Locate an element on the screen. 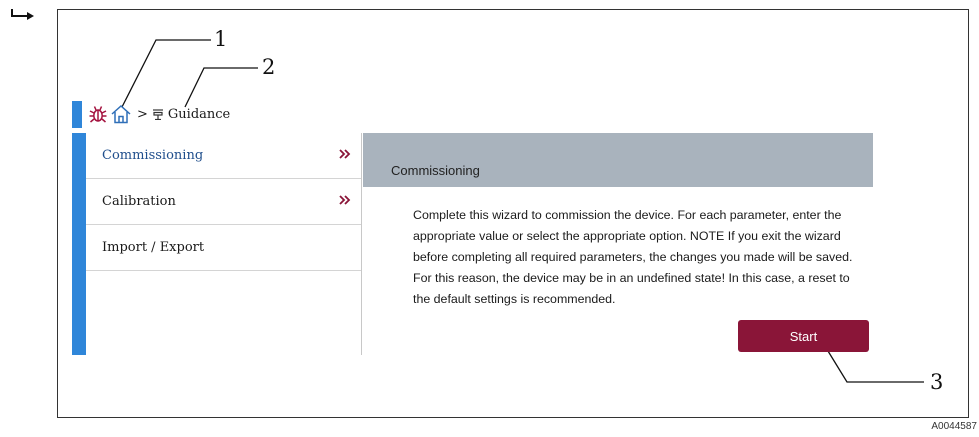 The height and width of the screenshot is (437, 979). panel-title-text: Commissioning is located at coordinates (435, 170).